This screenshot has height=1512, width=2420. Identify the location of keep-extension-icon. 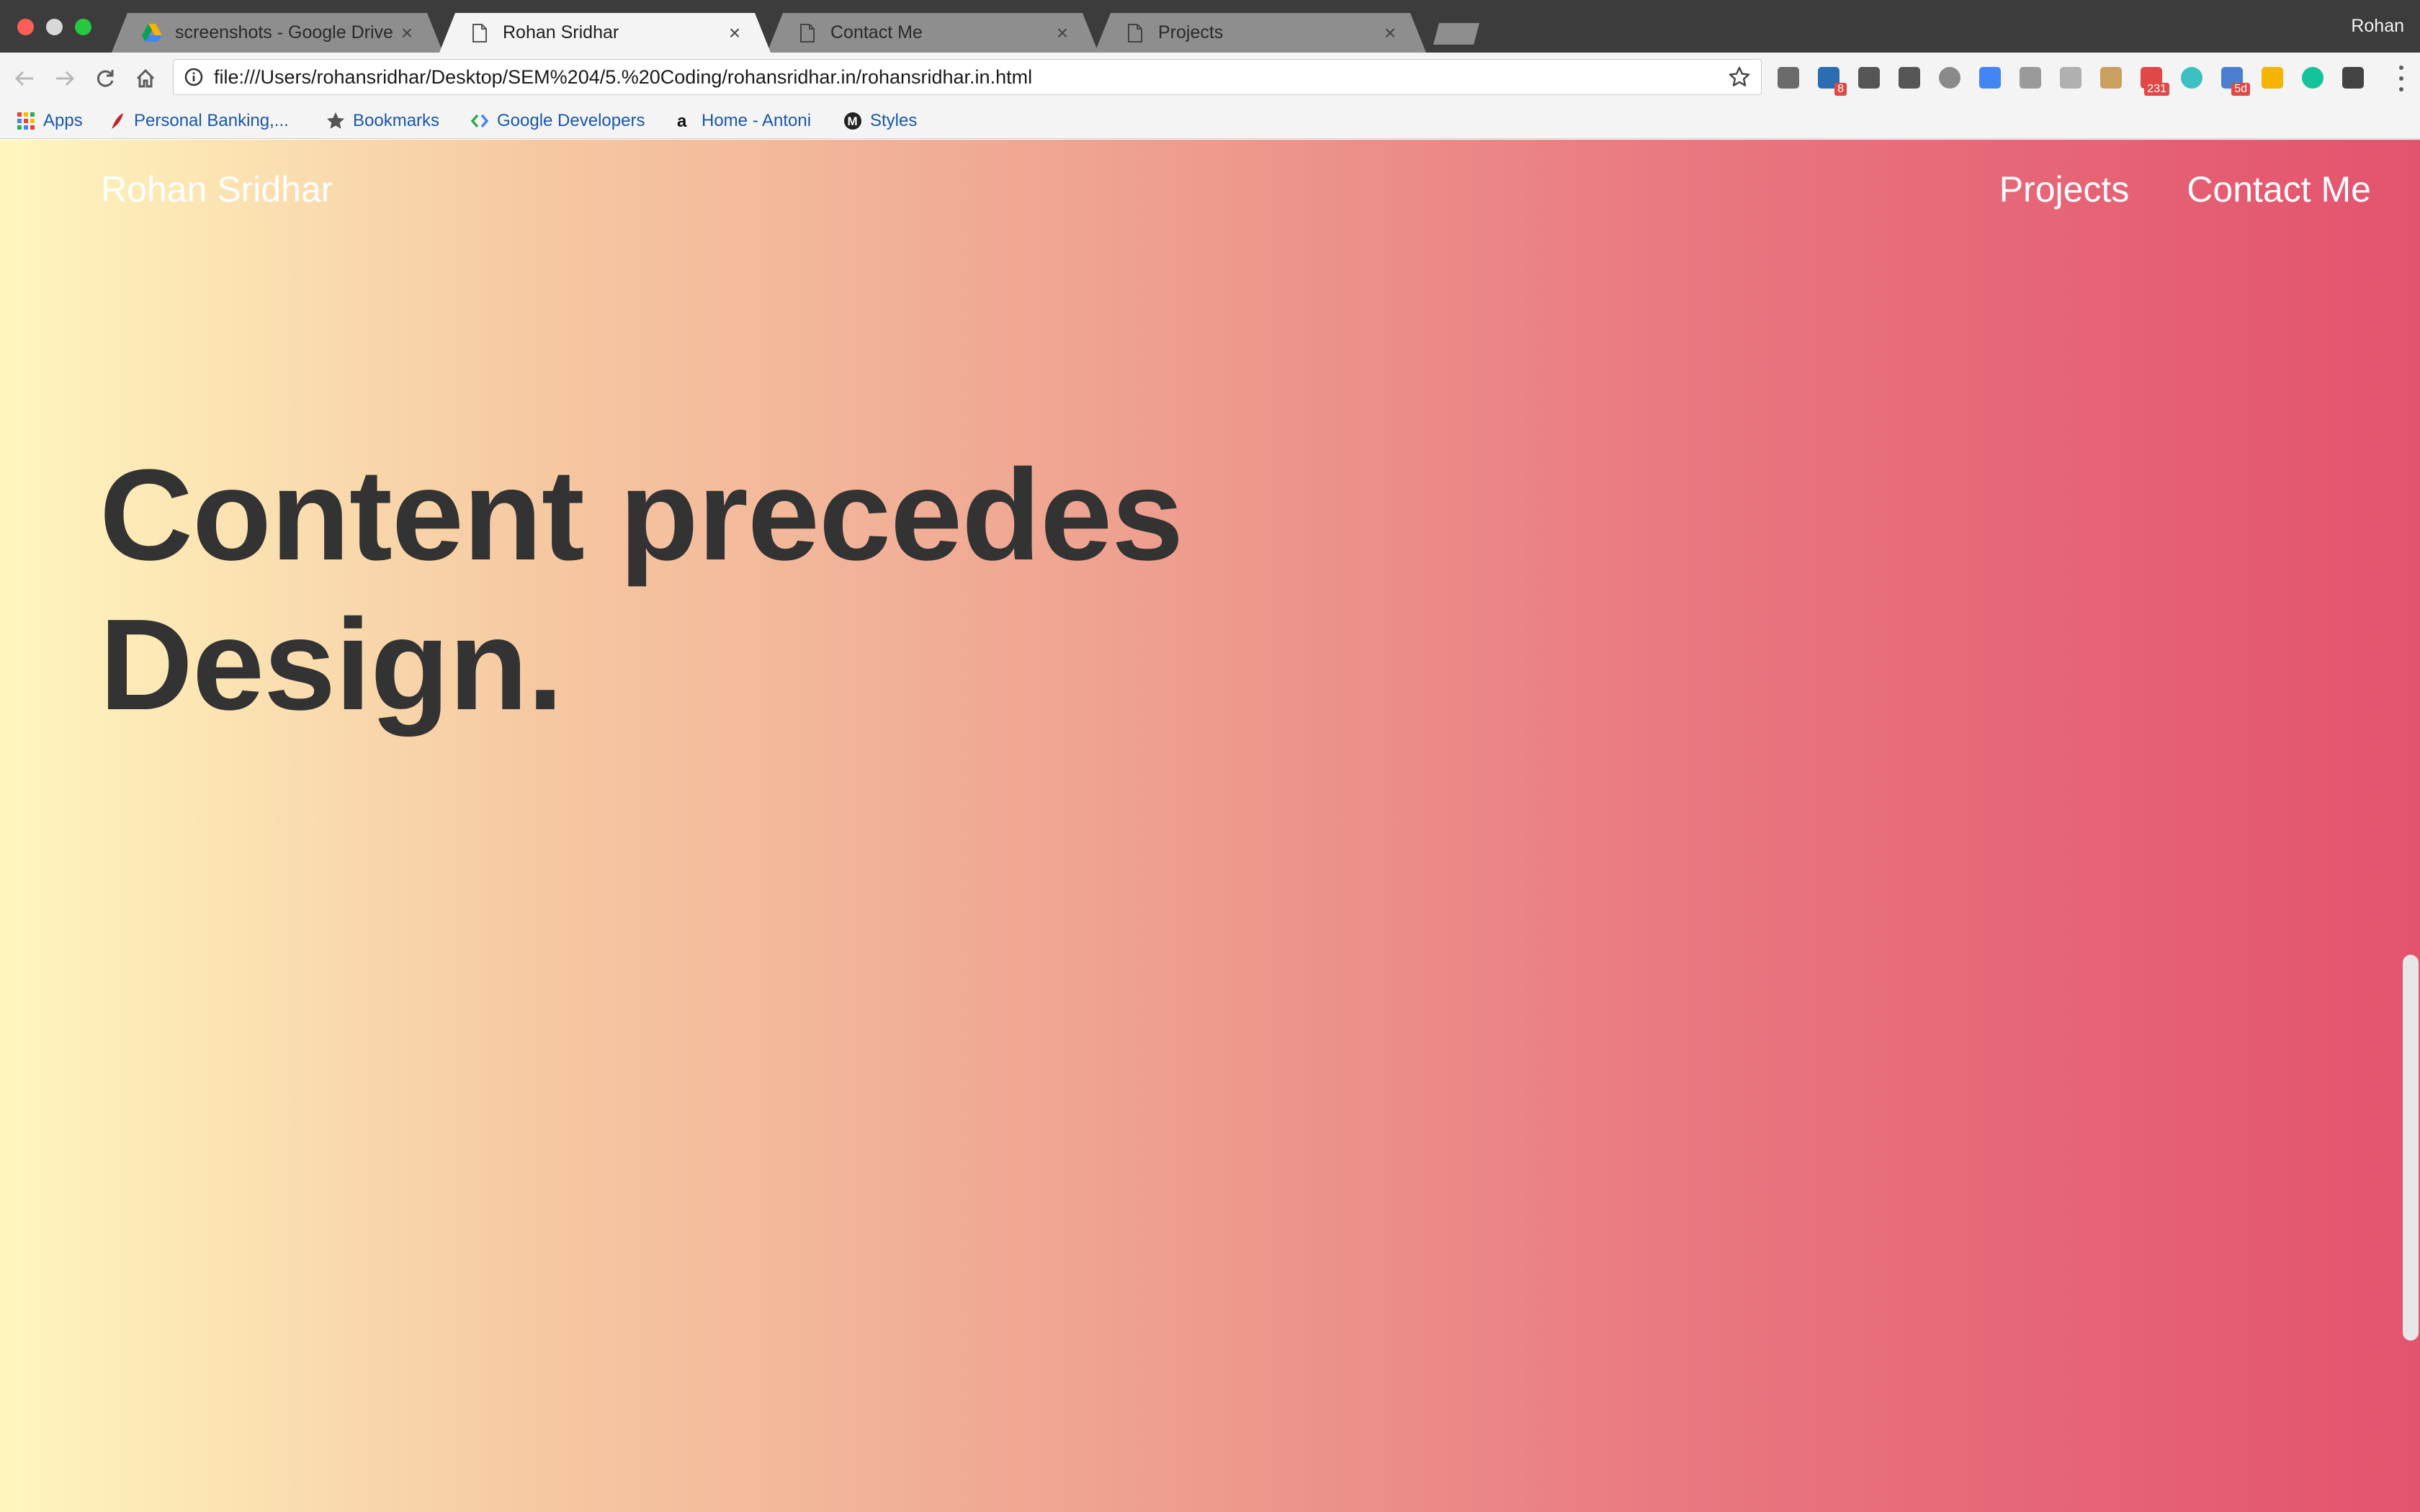
(1869, 78).